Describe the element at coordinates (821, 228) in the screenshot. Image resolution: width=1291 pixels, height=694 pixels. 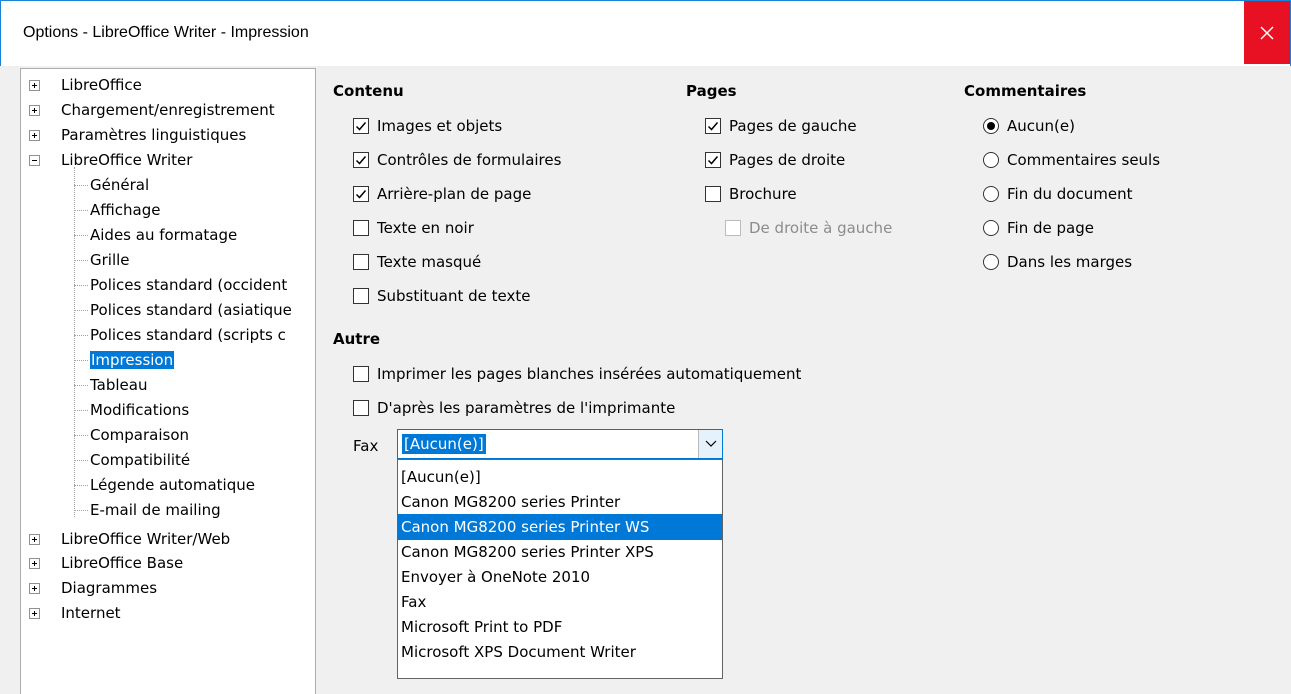
I see `checkbox-label: De droite à gauche` at that location.